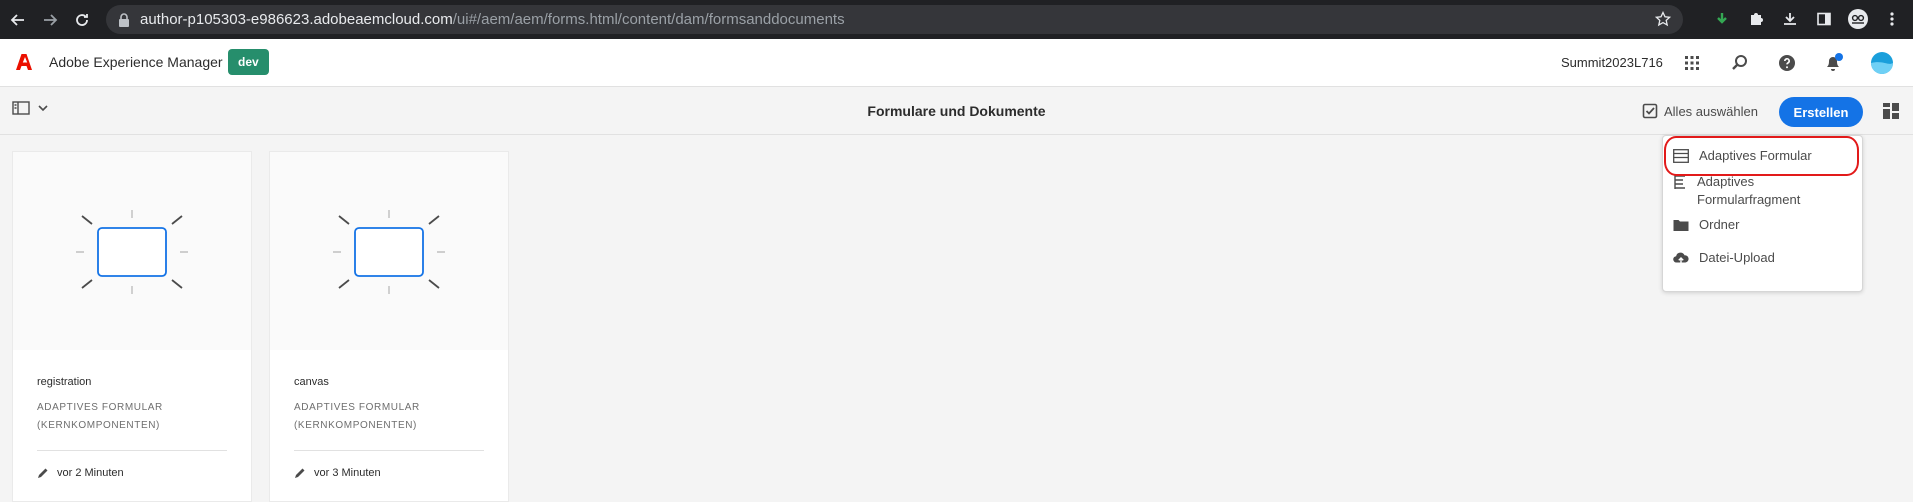 Image resolution: width=1913 pixels, height=502 pixels. I want to click on menu-item-folder: Ordner, so click(1706, 225).